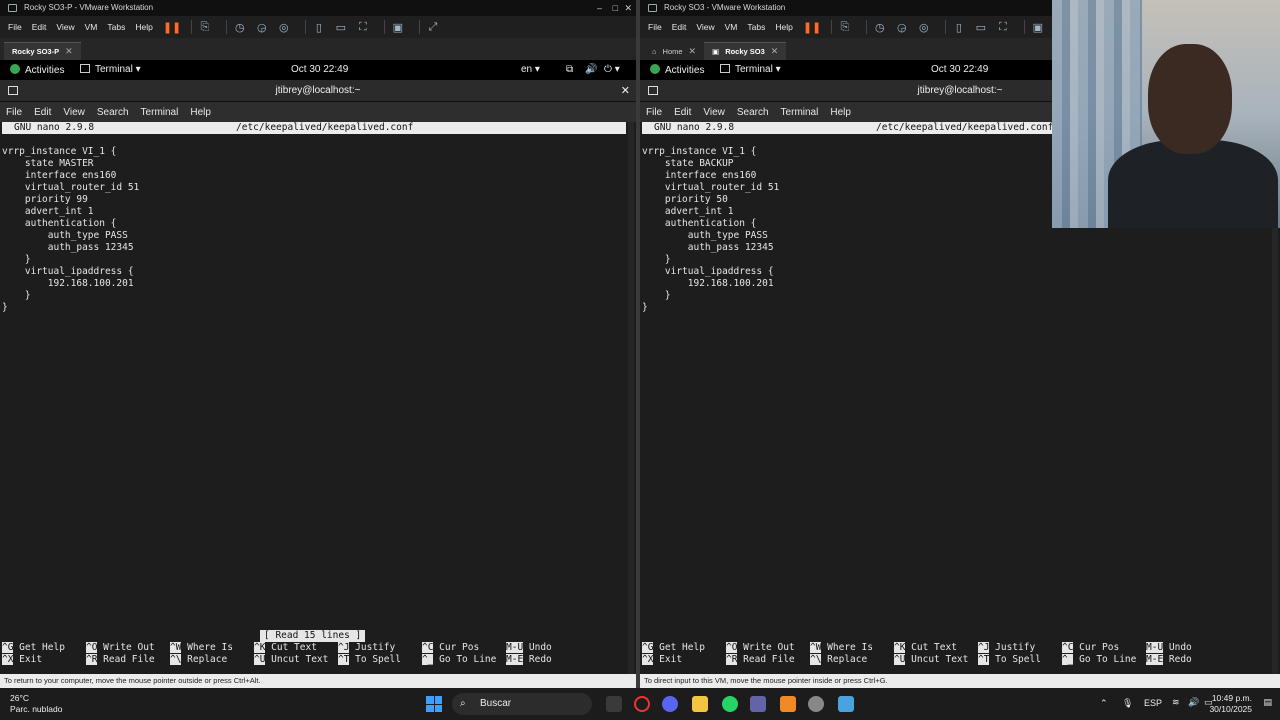 Image resolution: width=1280 pixels, height=720 pixels. What do you see at coordinates (569, 69) in the screenshot?
I see `network-icon: ⧉` at bounding box center [569, 69].